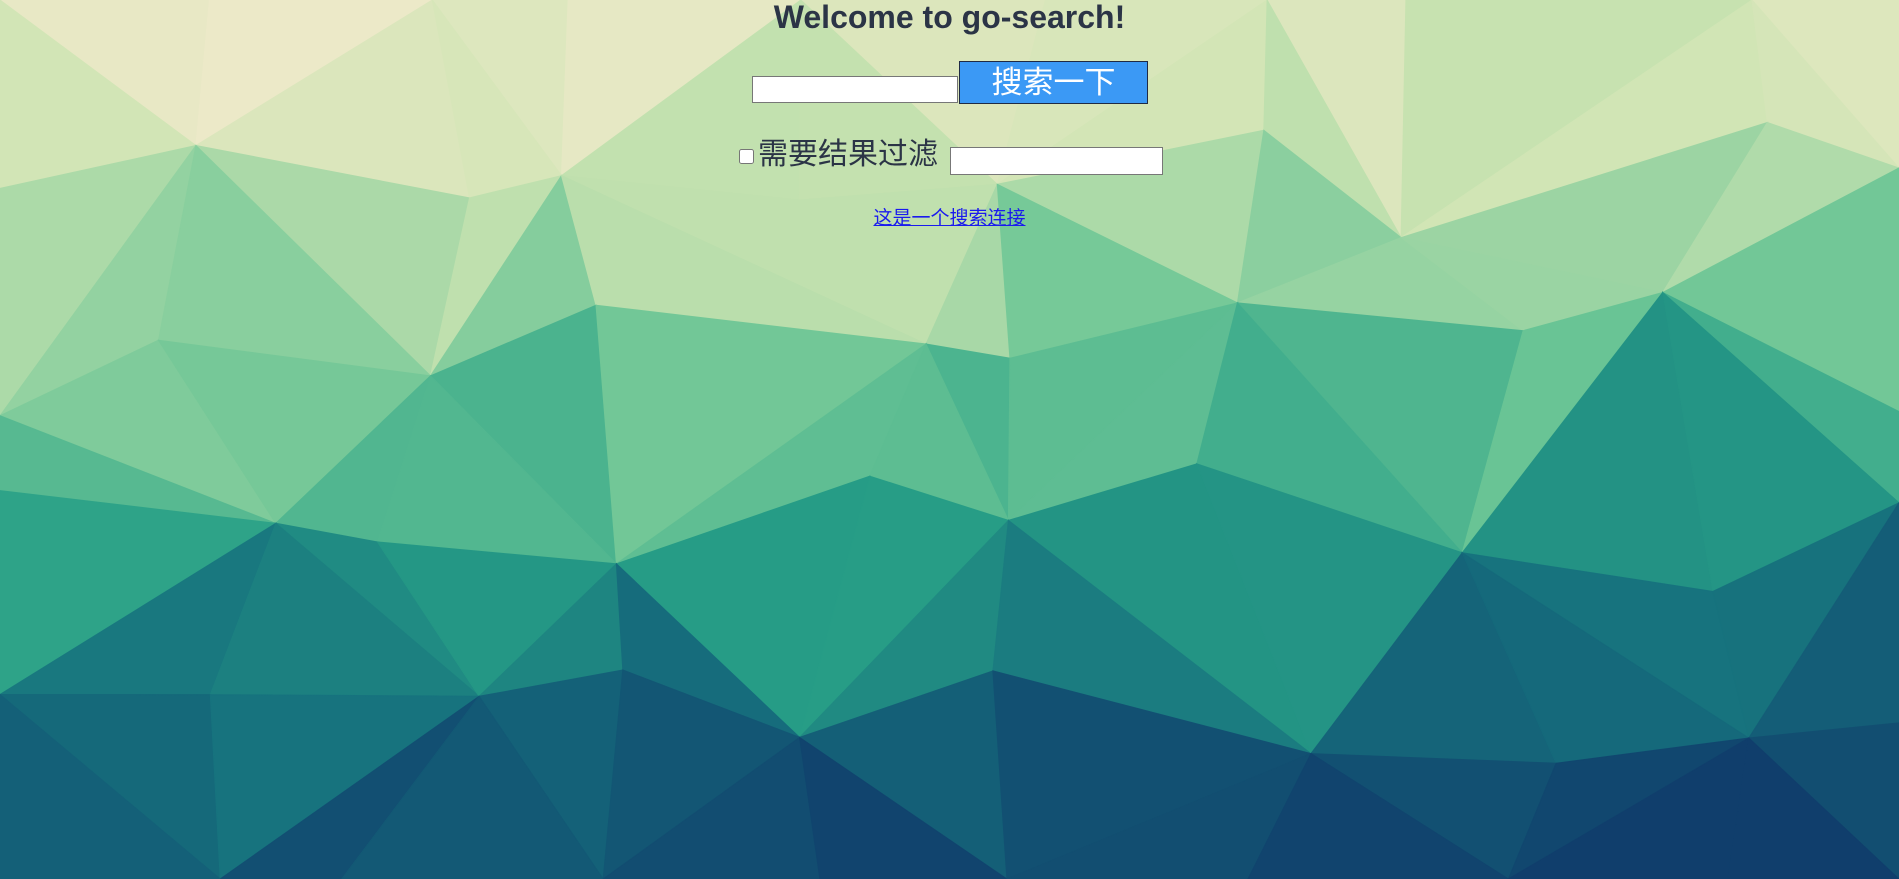 This screenshot has height=879, width=1899. What do you see at coordinates (855, 89) in the screenshot?
I see `search-input` at bounding box center [855, 89].